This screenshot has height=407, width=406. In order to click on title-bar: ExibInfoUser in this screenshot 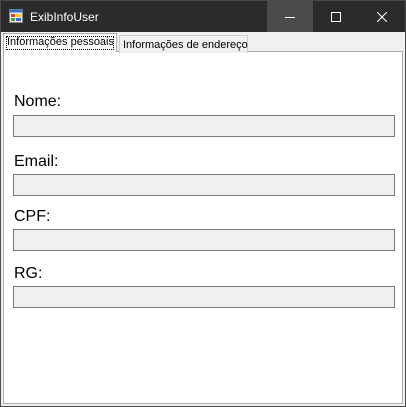, I will do `click(203, 16)`.